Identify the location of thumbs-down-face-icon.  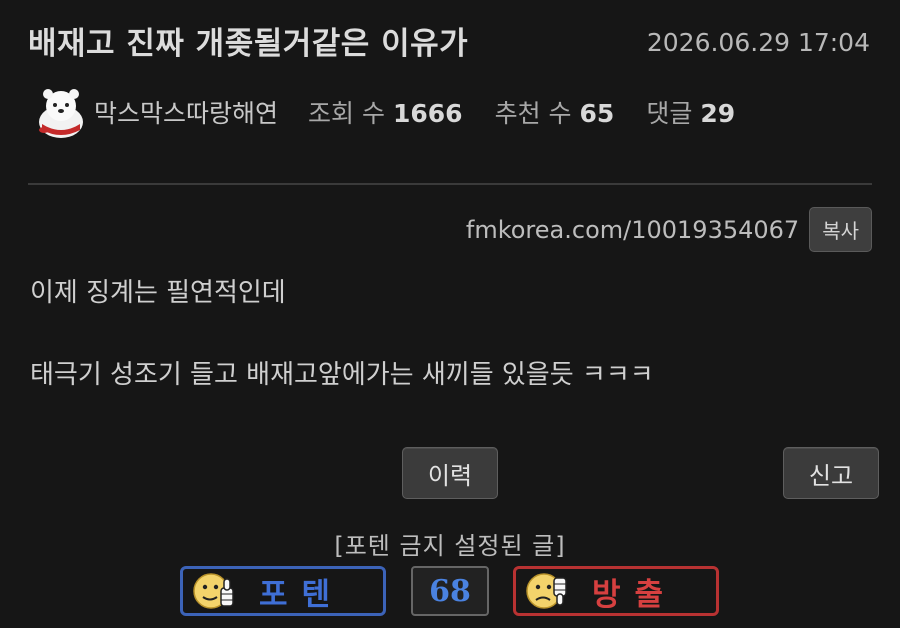
(546, 591).